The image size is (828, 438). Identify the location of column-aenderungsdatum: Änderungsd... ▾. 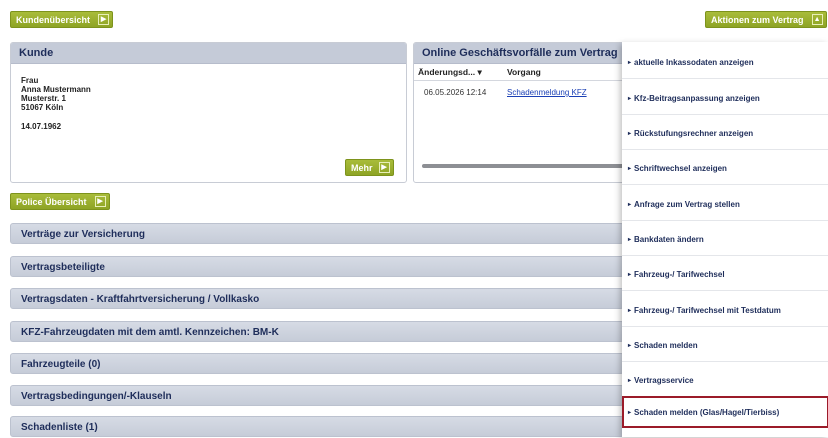
(450, 72).